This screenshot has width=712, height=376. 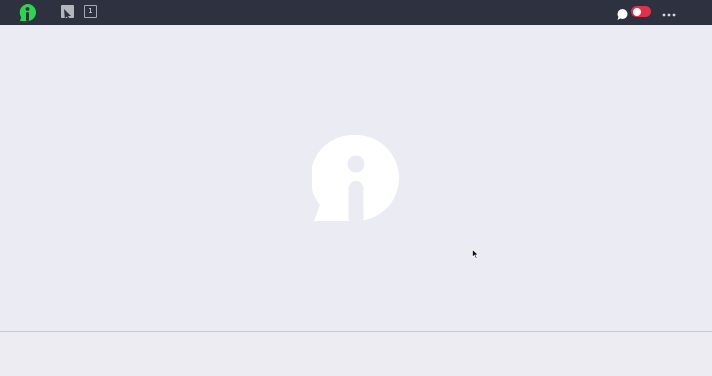 What do you see at coordinates (27, 12) in the screenshot?
I see `app-logo-icon` at bounding box center [27, 12].